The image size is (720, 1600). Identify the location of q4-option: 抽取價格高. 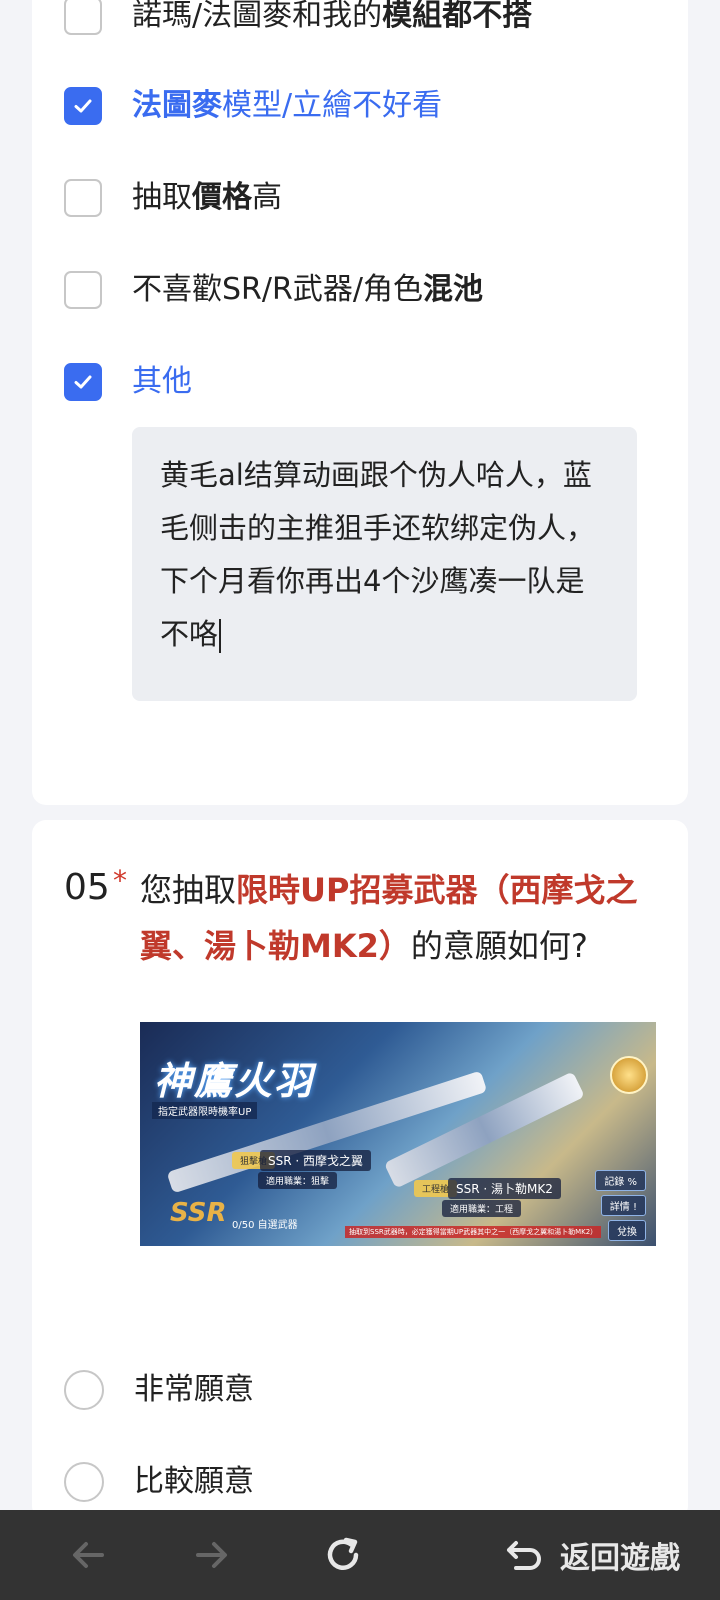
(173, 198).